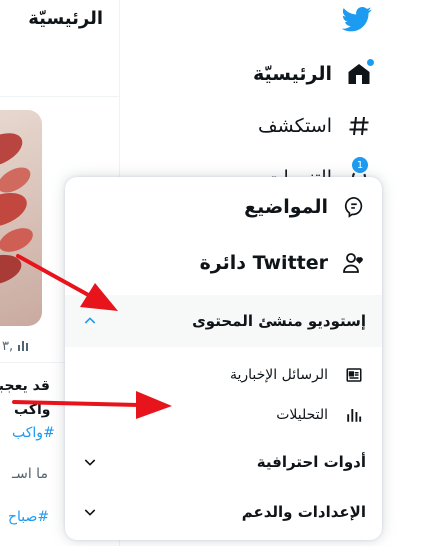 Image resolution: width=432 pixels, height=546 pixels. What do you see at coordinates (21, 218) in the screenshot?
I see `tweet-image` at bounding box center [21, 218].